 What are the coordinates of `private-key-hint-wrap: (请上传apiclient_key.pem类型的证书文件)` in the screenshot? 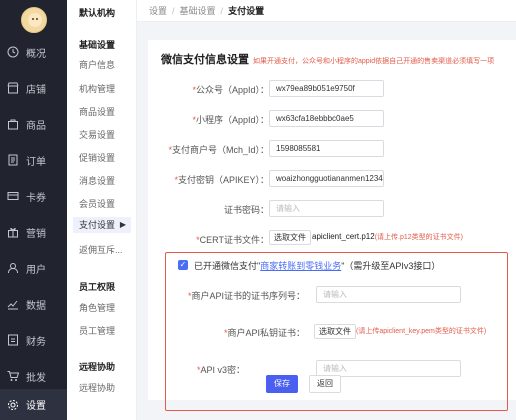 It's located at (421, 331).